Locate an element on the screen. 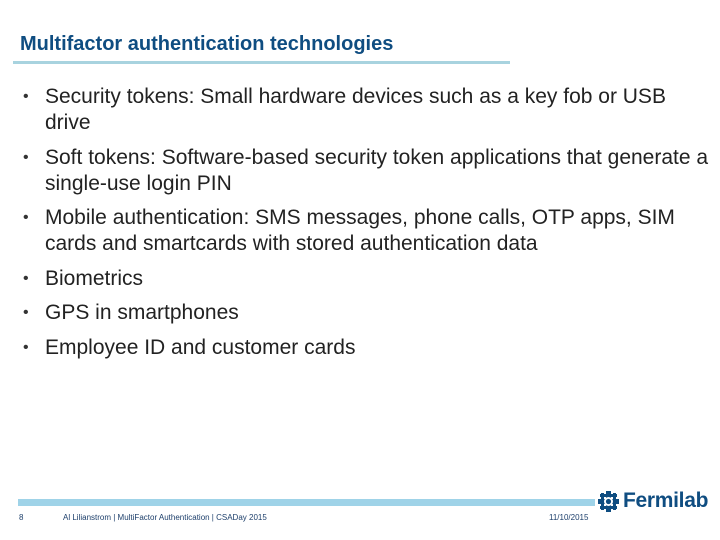  bullet-text: Biometrics is located at coordinates (94, 278).